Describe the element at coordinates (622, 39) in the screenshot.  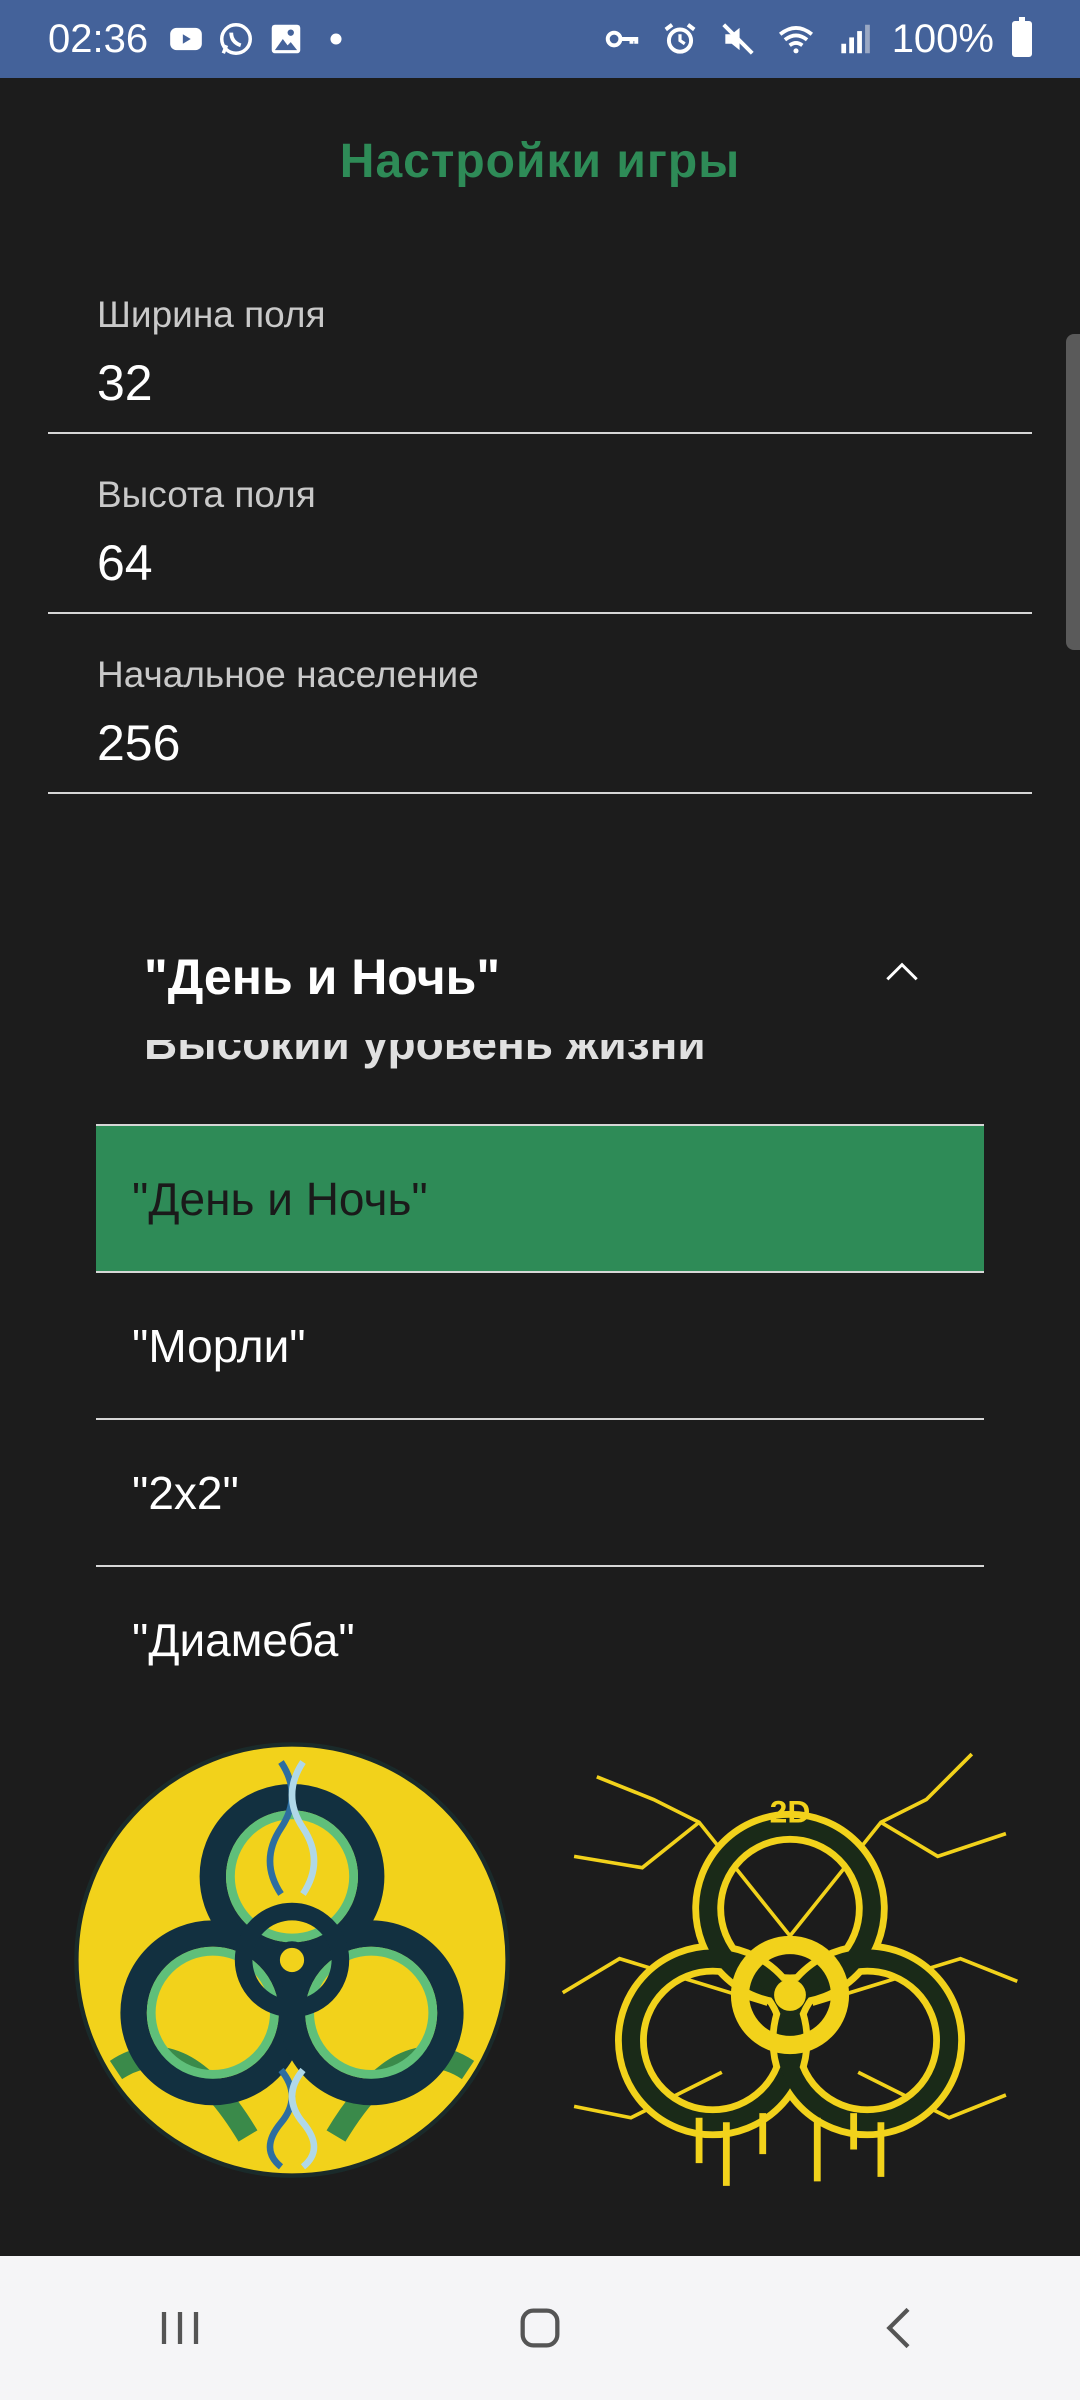
I see `vpn-key-icon` at that location.